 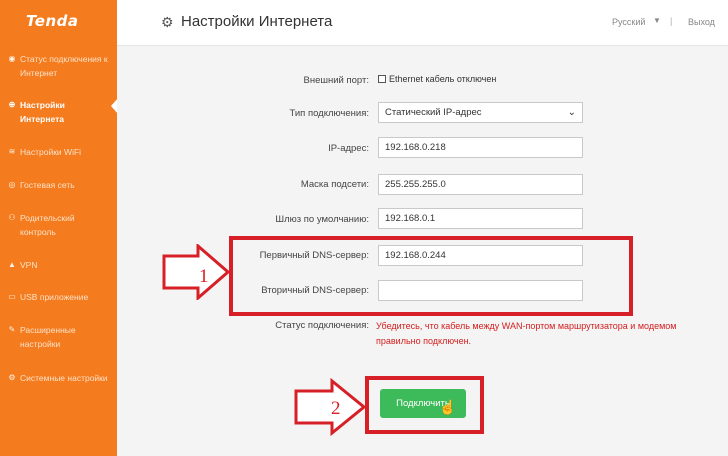 What do you see at coordinates (64, 378) in the screenshot?
I see `sidebar-item-label: Системные настройки` at bounding box center [64, 378].